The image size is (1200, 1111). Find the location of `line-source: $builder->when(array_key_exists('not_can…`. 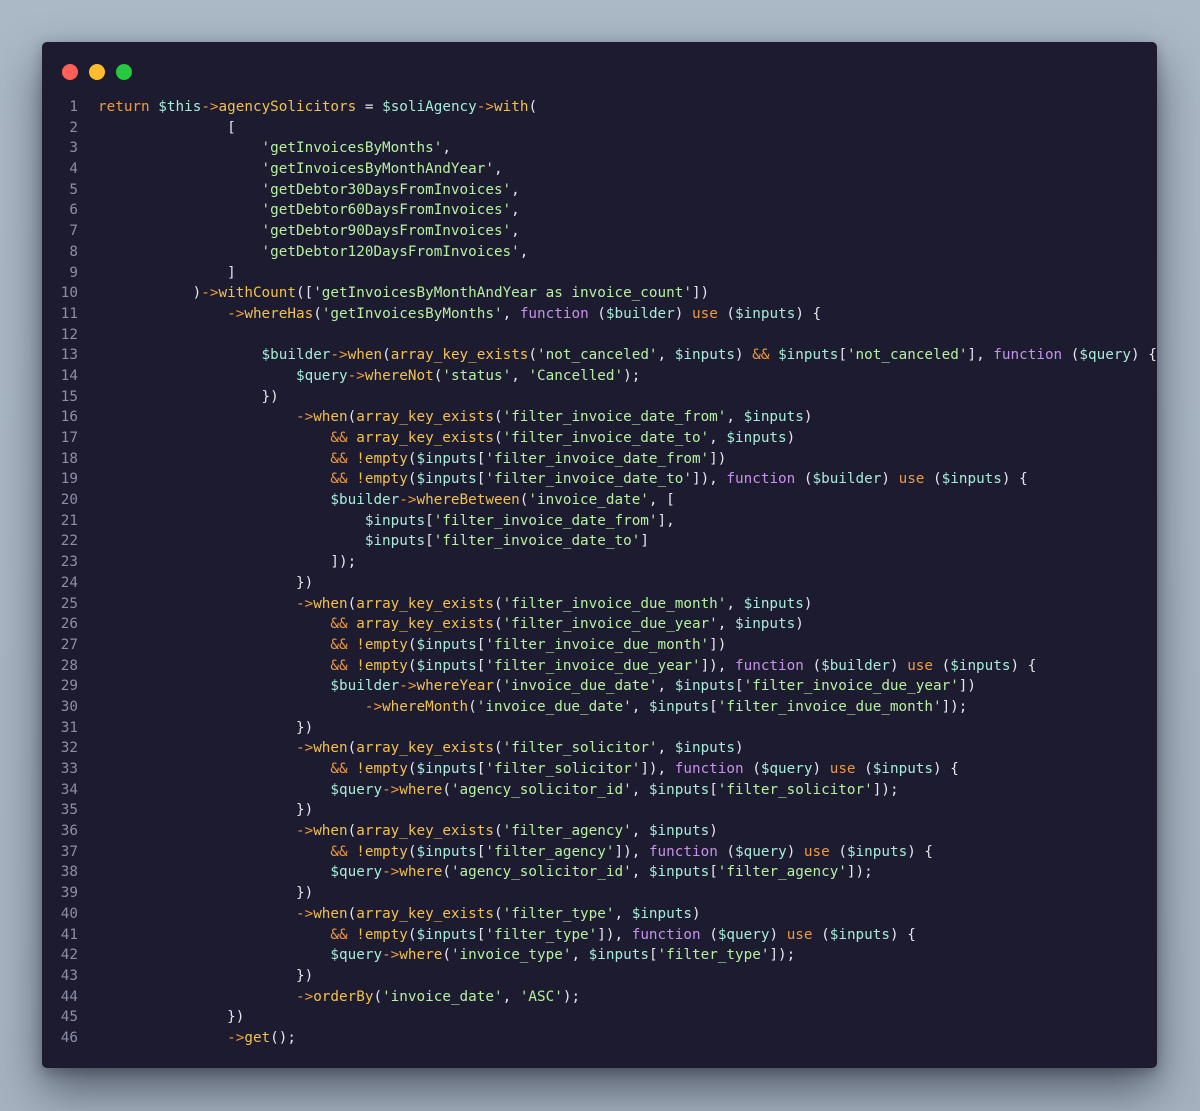

line-source: $builder->when(array_key_exists('not_can… is located at coordinates (627, 355).